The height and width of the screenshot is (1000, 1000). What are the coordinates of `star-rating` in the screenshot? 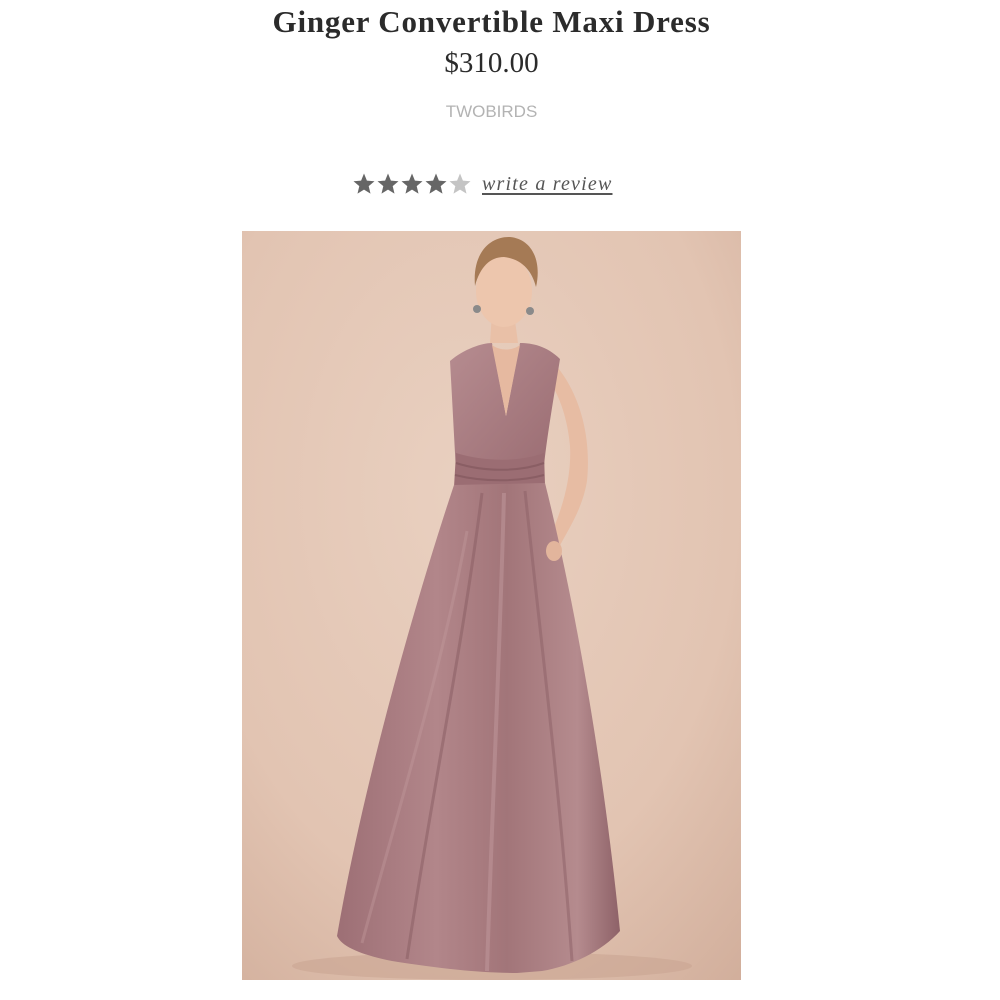 It's located at (412, 184).